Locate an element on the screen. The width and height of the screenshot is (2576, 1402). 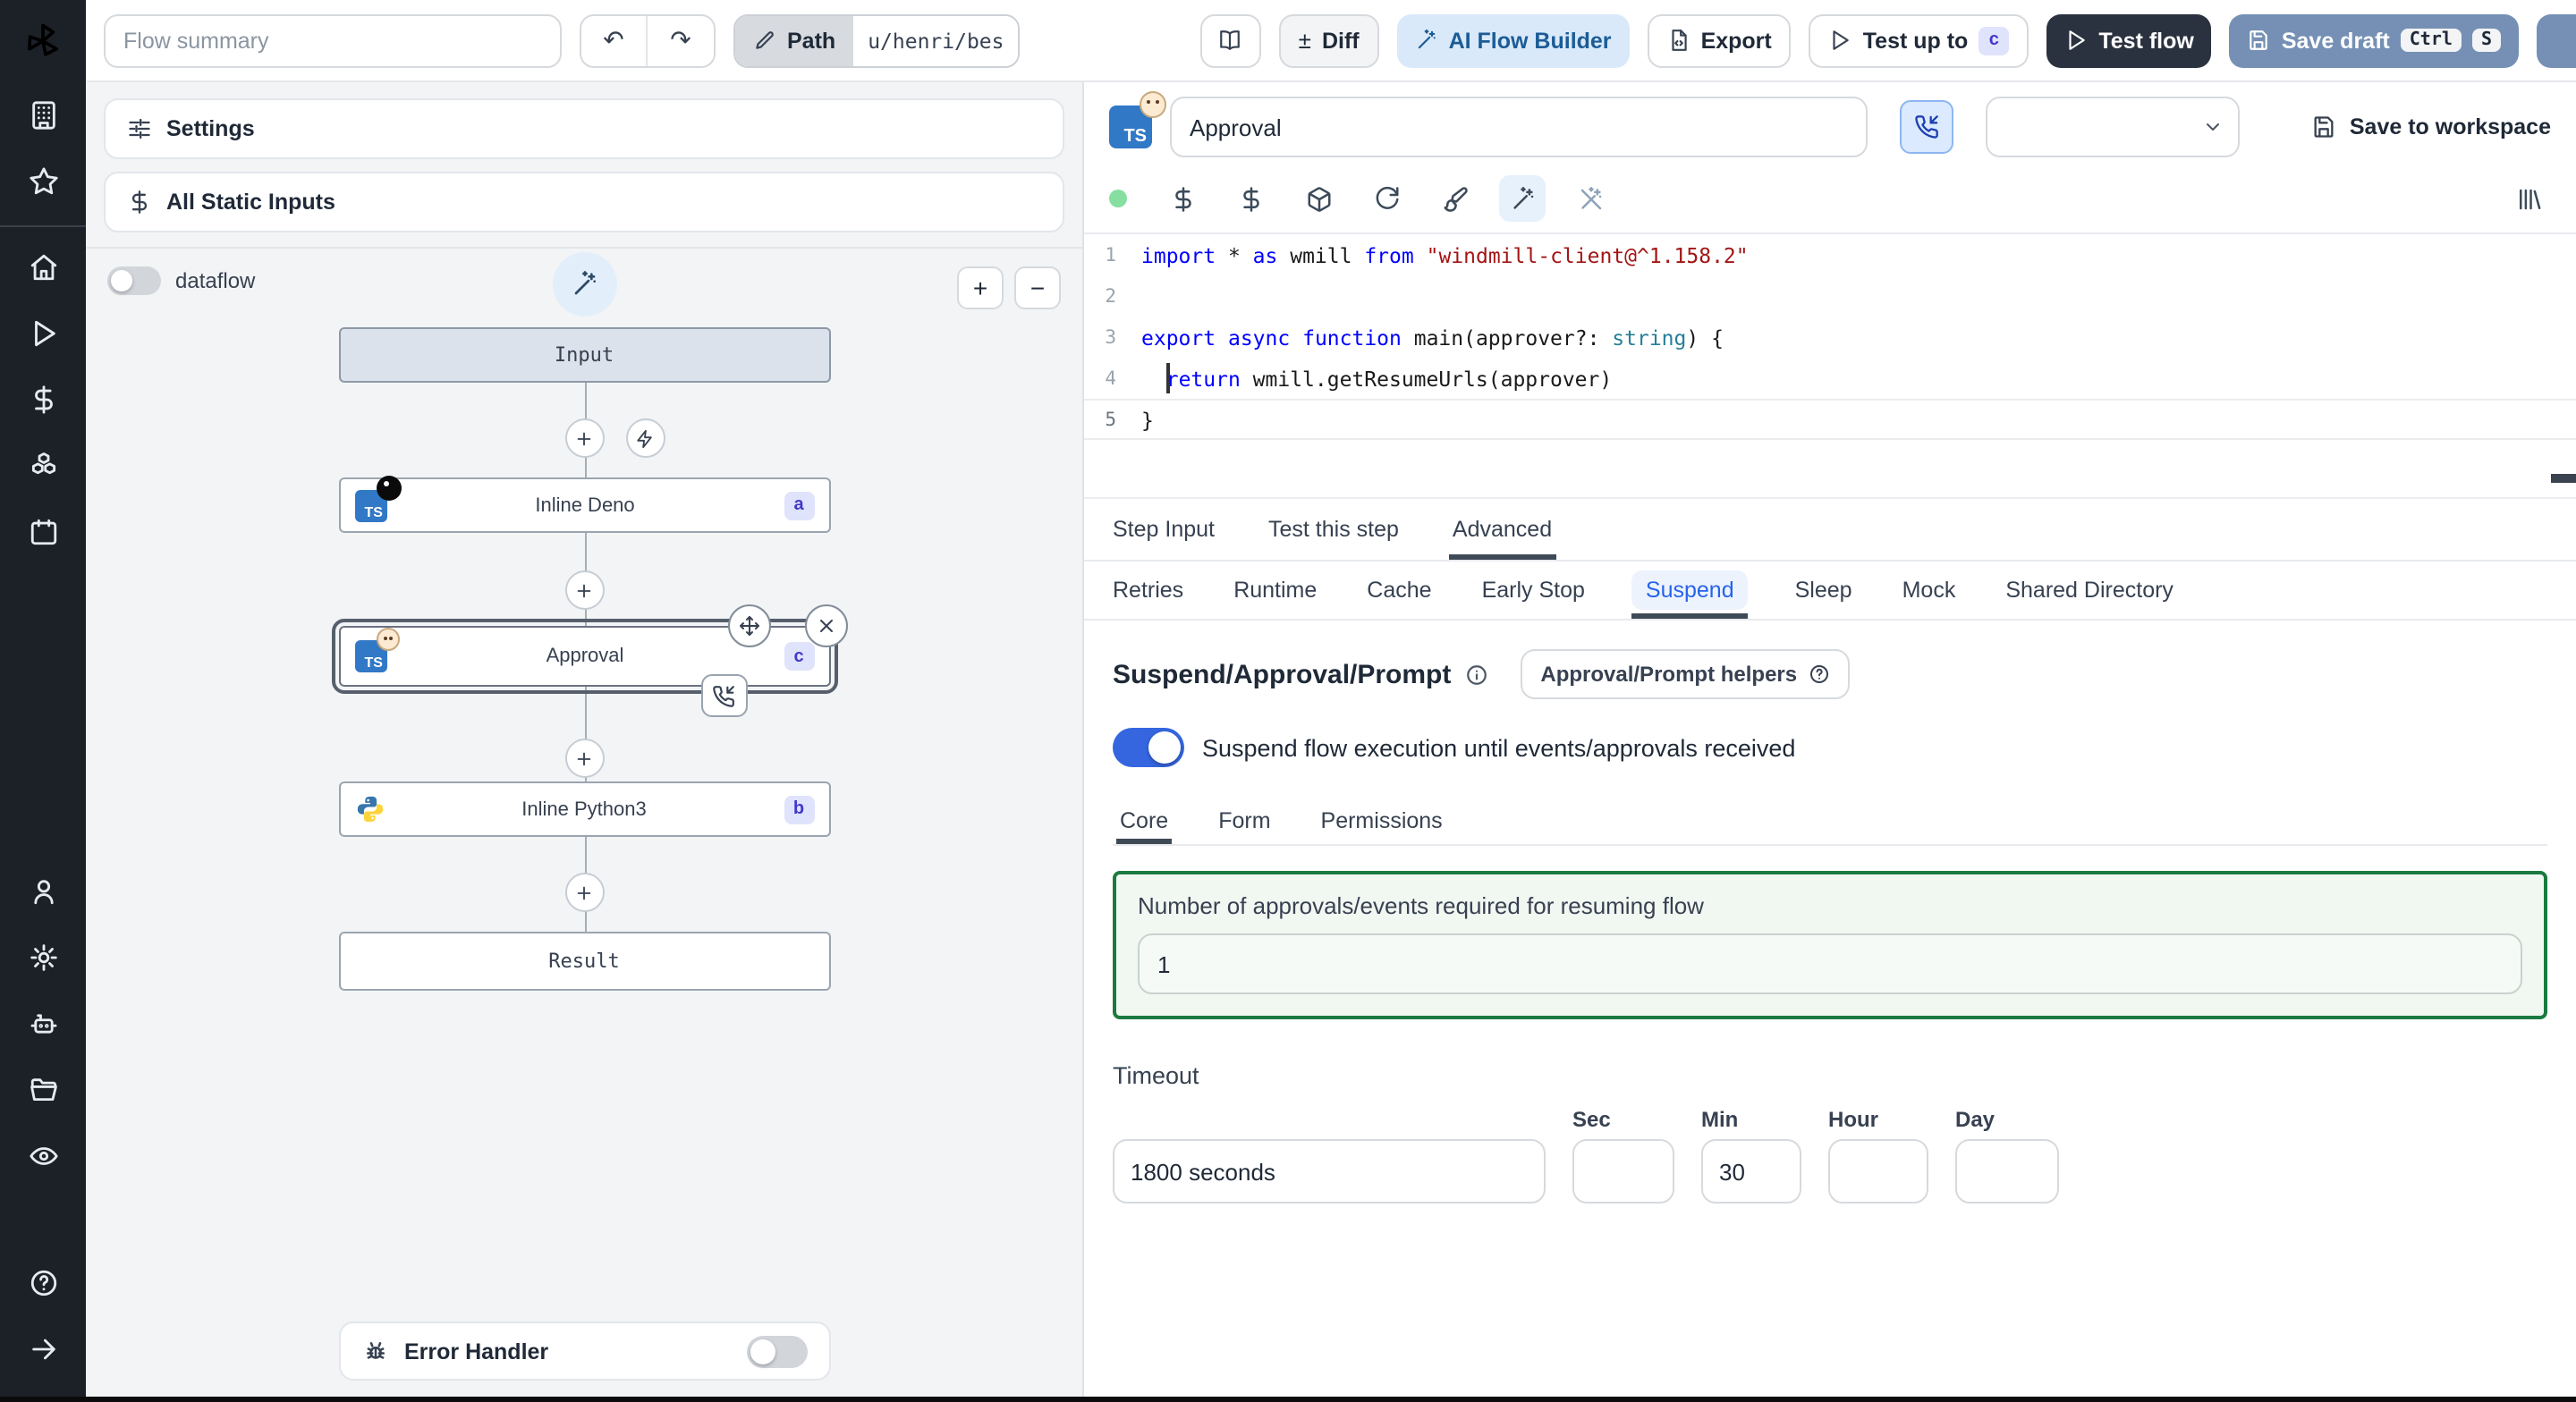
approval-phone-chip is located at coordinates (723, 695).